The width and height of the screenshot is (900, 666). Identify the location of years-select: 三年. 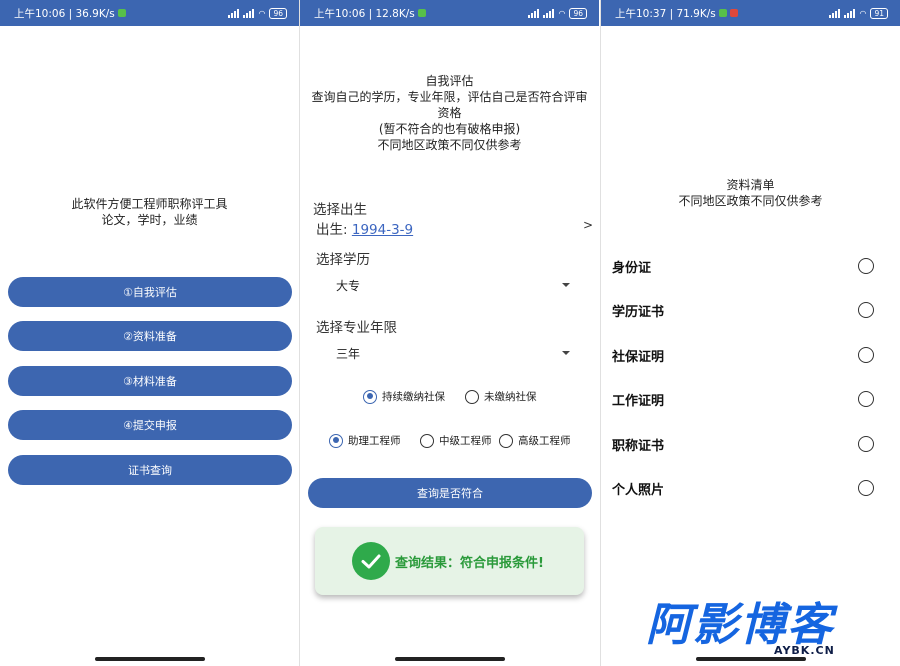
(348, 353).